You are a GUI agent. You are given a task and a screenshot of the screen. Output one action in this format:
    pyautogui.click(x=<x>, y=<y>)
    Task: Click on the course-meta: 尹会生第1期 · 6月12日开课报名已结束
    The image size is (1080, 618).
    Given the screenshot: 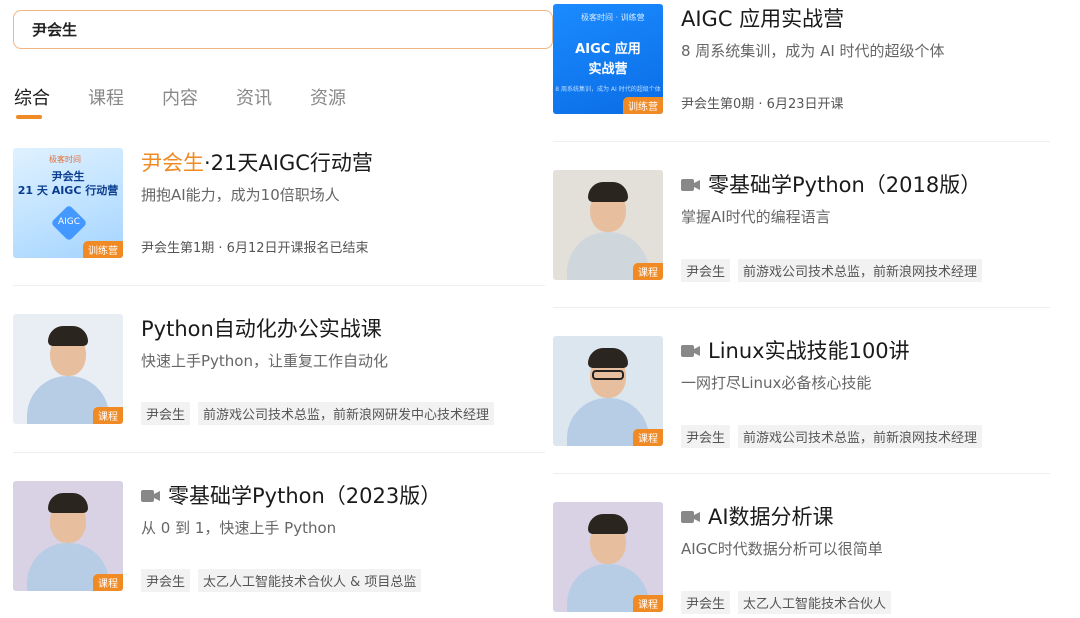 What is the action you would take?
    pyautogui.click(x=255, y=248)
    